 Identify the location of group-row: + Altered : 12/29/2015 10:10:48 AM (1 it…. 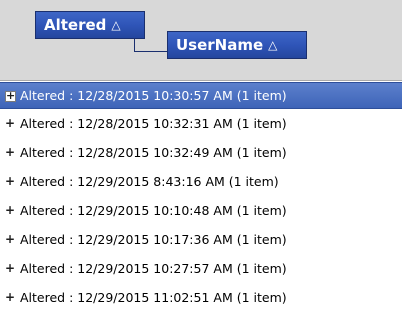
(201, 210).